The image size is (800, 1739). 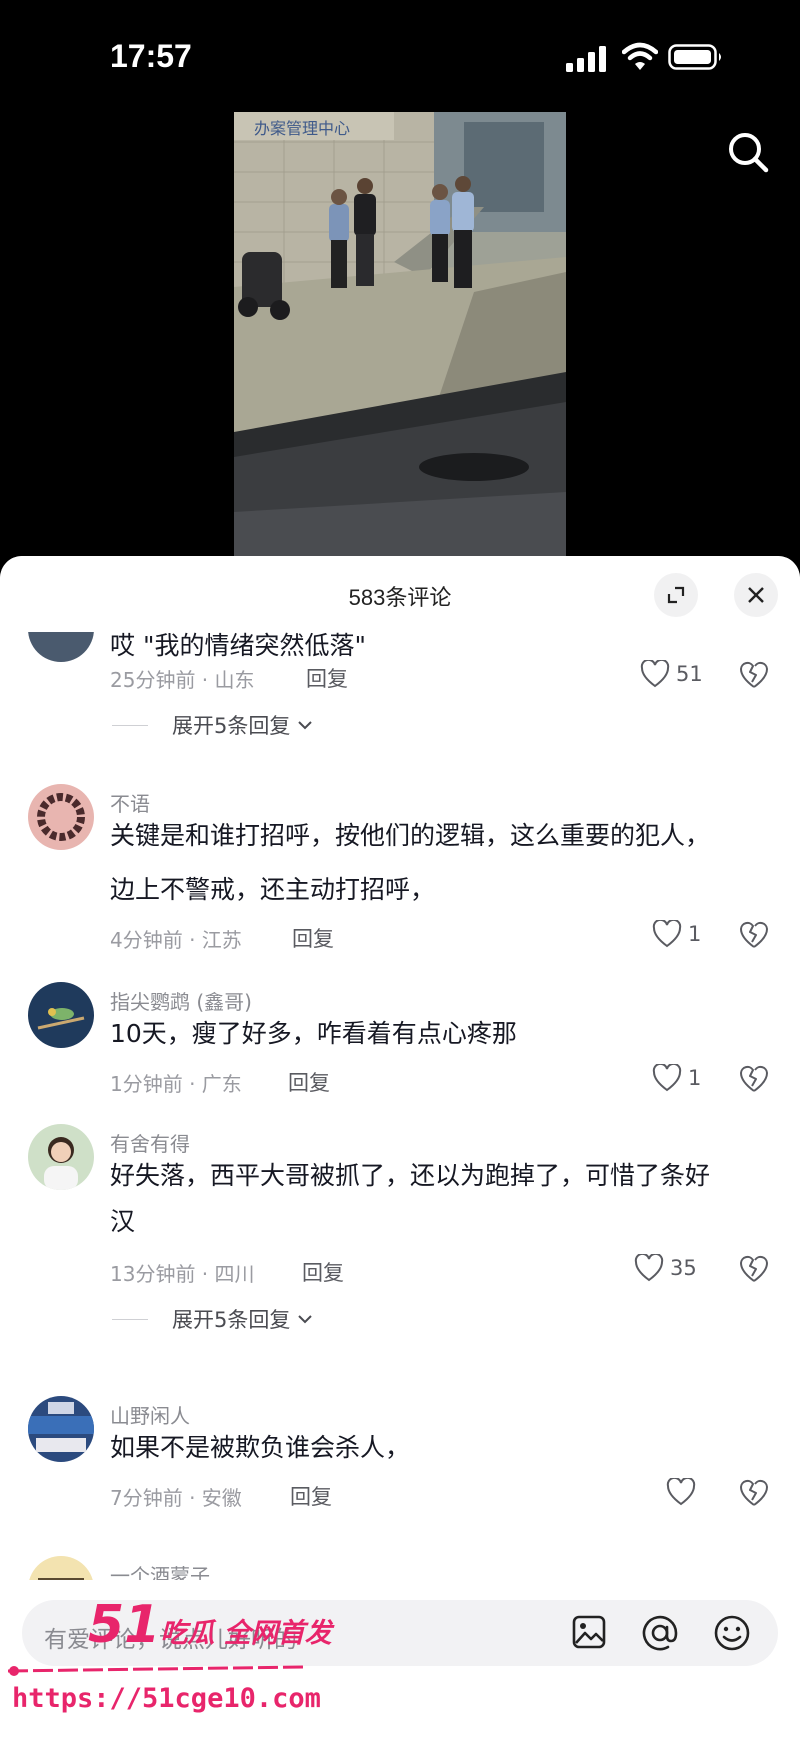 I want to click on expand-panel-button, so click(x=676, y=595).